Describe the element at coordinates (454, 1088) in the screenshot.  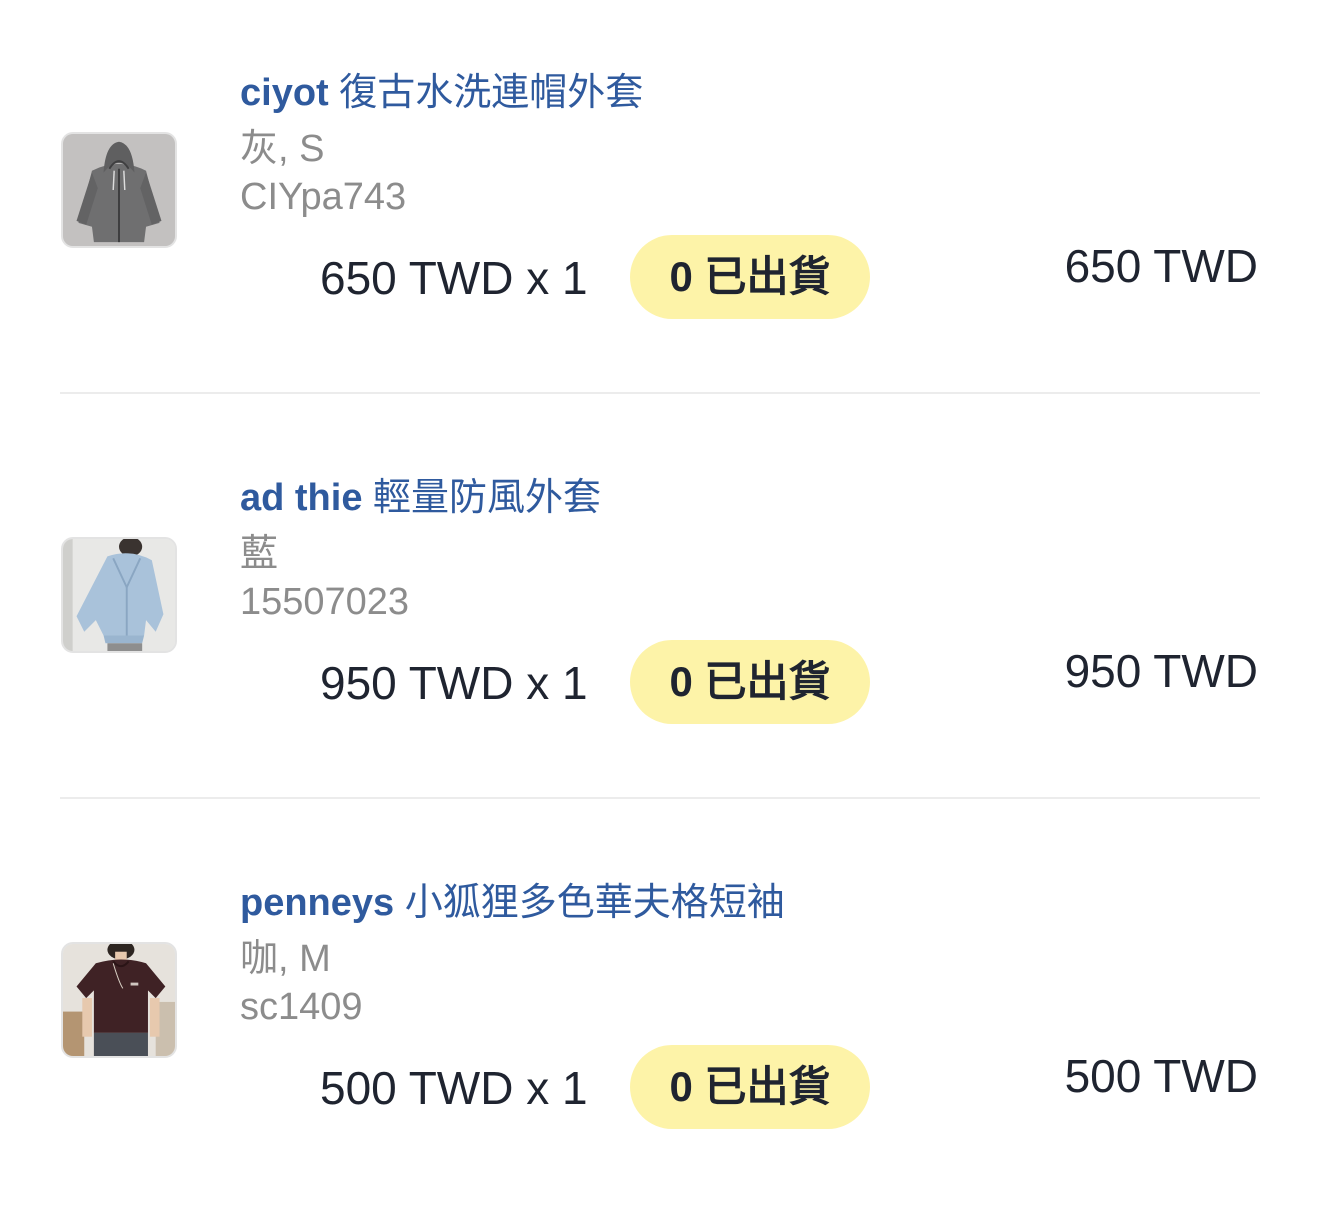
I see `unit-price-quantity: 500 TWD x 1` at that location.